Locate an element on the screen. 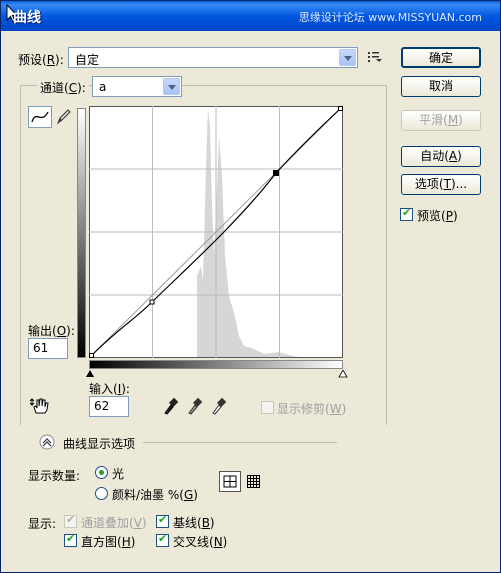 This screenshot has height=573, width=501. divider is located at coordinates (240, 442).